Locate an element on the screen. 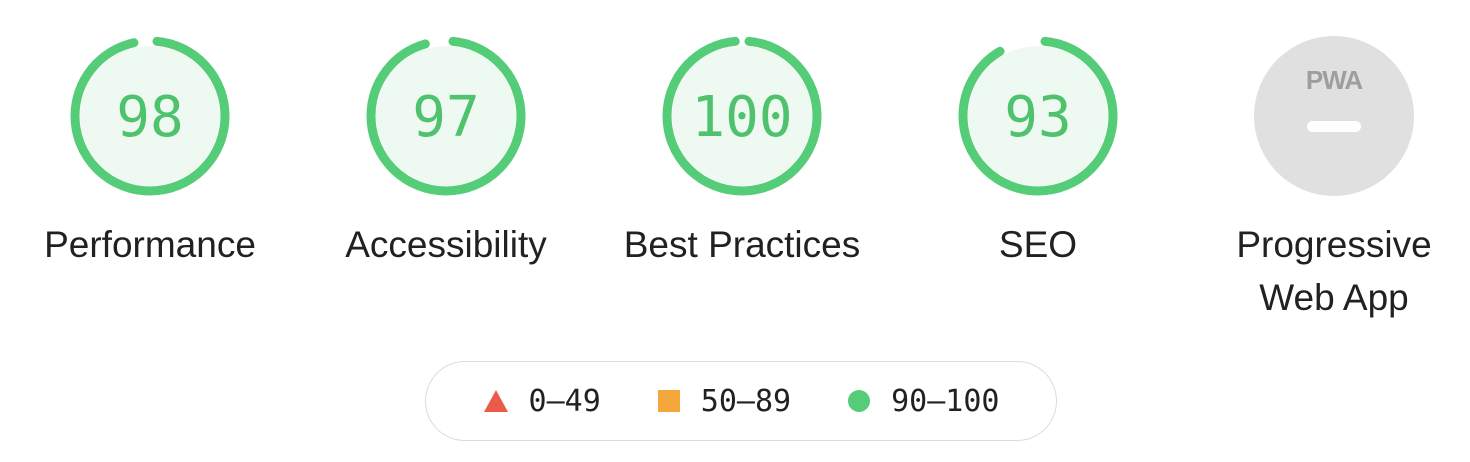 The image size is (1470, 462). score-legend: 0–49 50–89 90–100 is located at coordinates (741, 401).